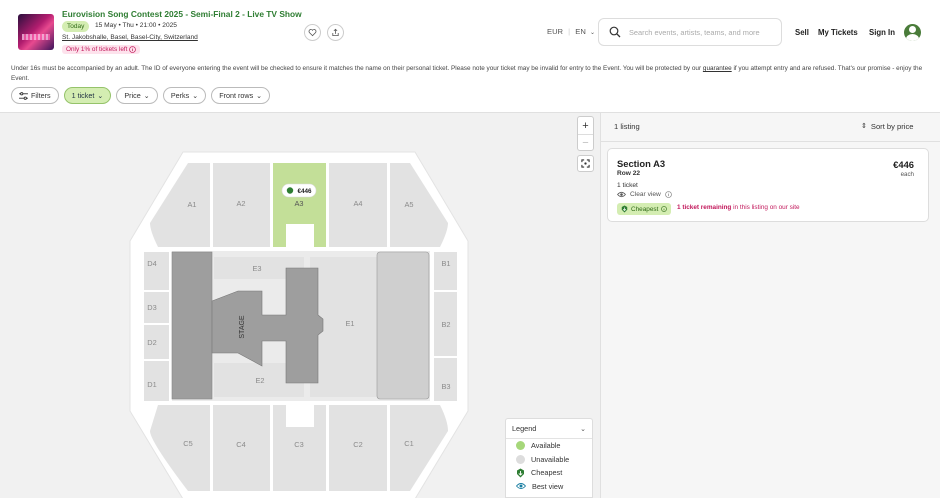 The width and height of the screenshot is (940, 498). What do you see at coordinates (298, 444) in the screenshot?
I see `label-C3: C3` at bounding box center [298, 444].